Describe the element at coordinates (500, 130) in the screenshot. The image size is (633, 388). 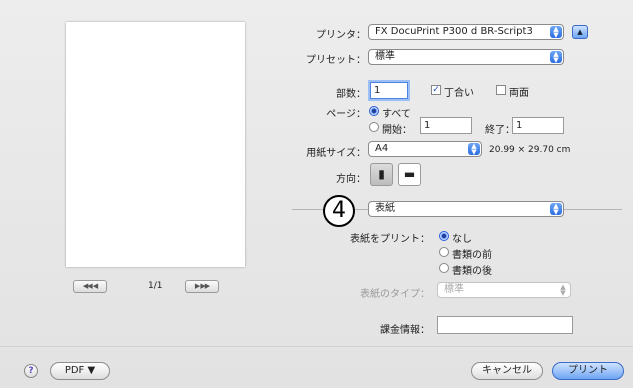
I see `pages-to-label: 終了：` at that location.